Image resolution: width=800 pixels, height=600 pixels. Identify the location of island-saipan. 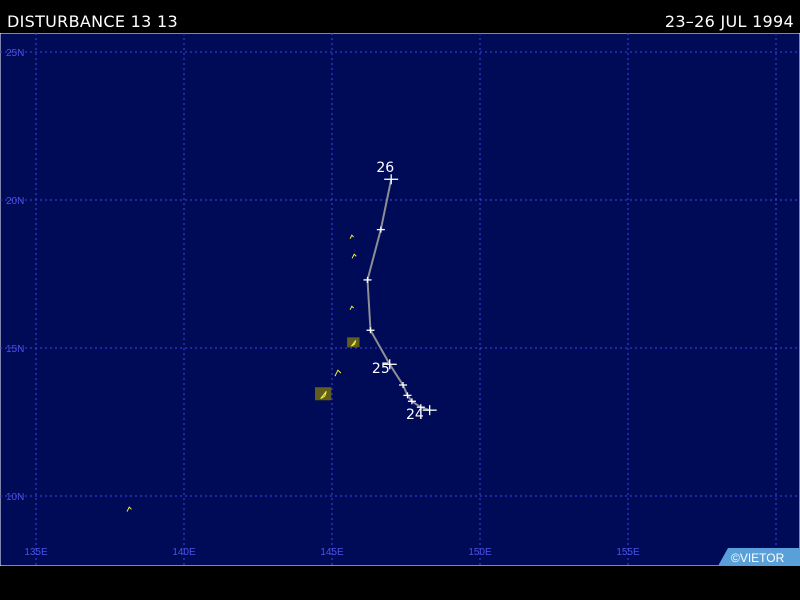
(353, 342).